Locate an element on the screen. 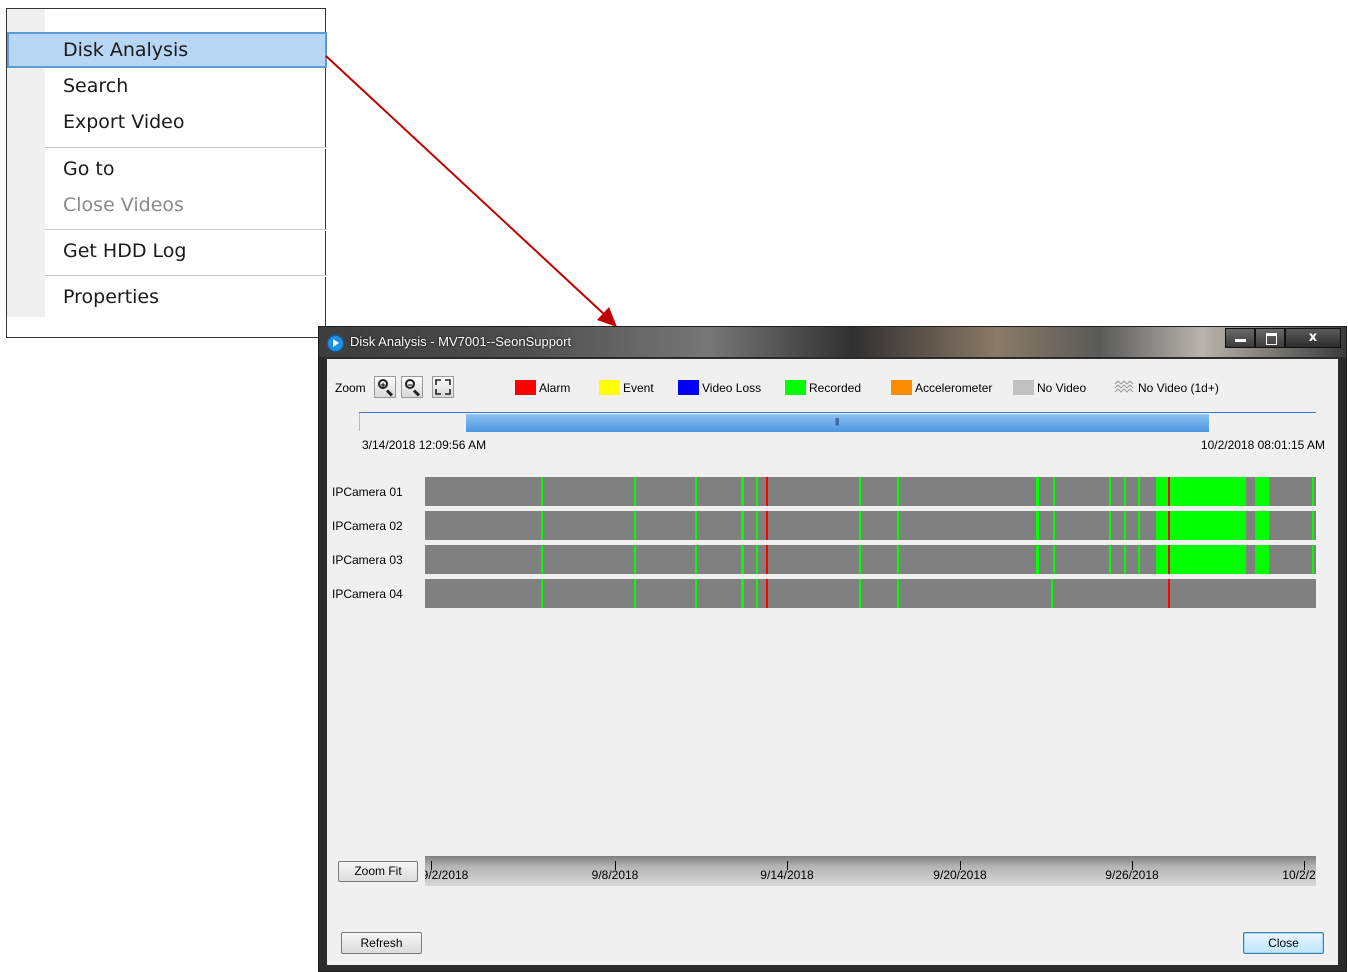 This screenshot has width=1348, height=972. axis-tick-label: 9/14/2018 is located at coordinates (787, 875).